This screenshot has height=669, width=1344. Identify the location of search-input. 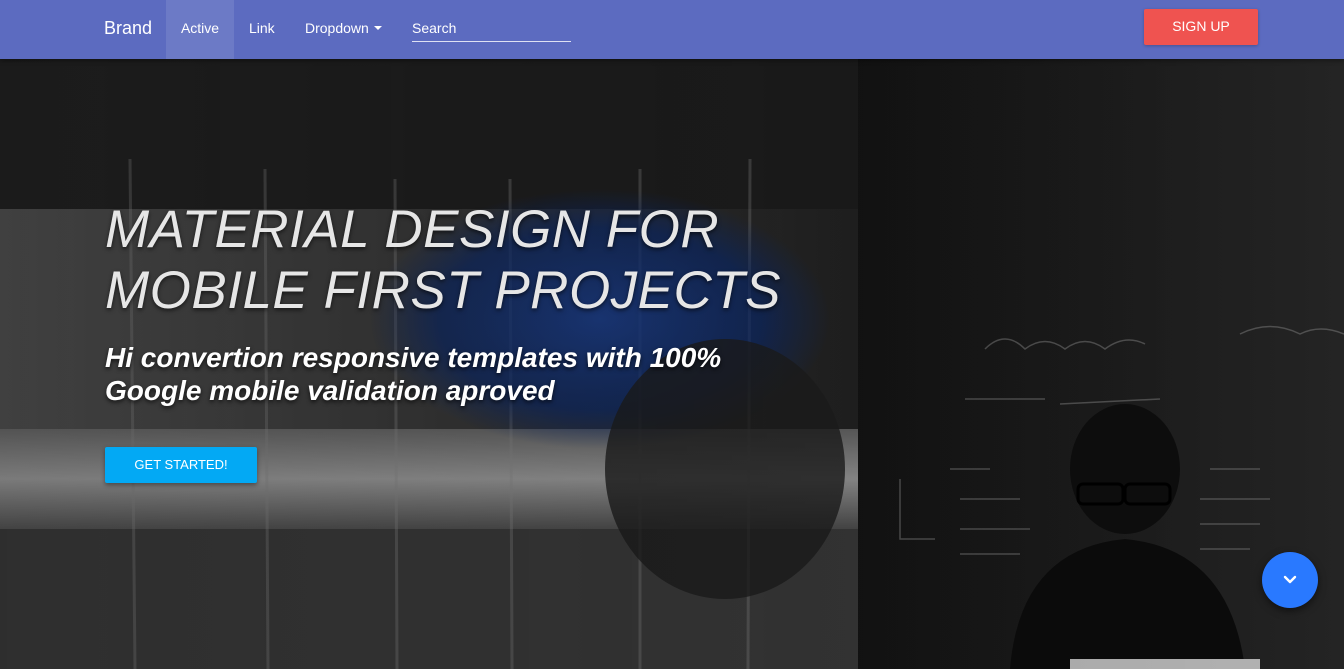
(491, 28).